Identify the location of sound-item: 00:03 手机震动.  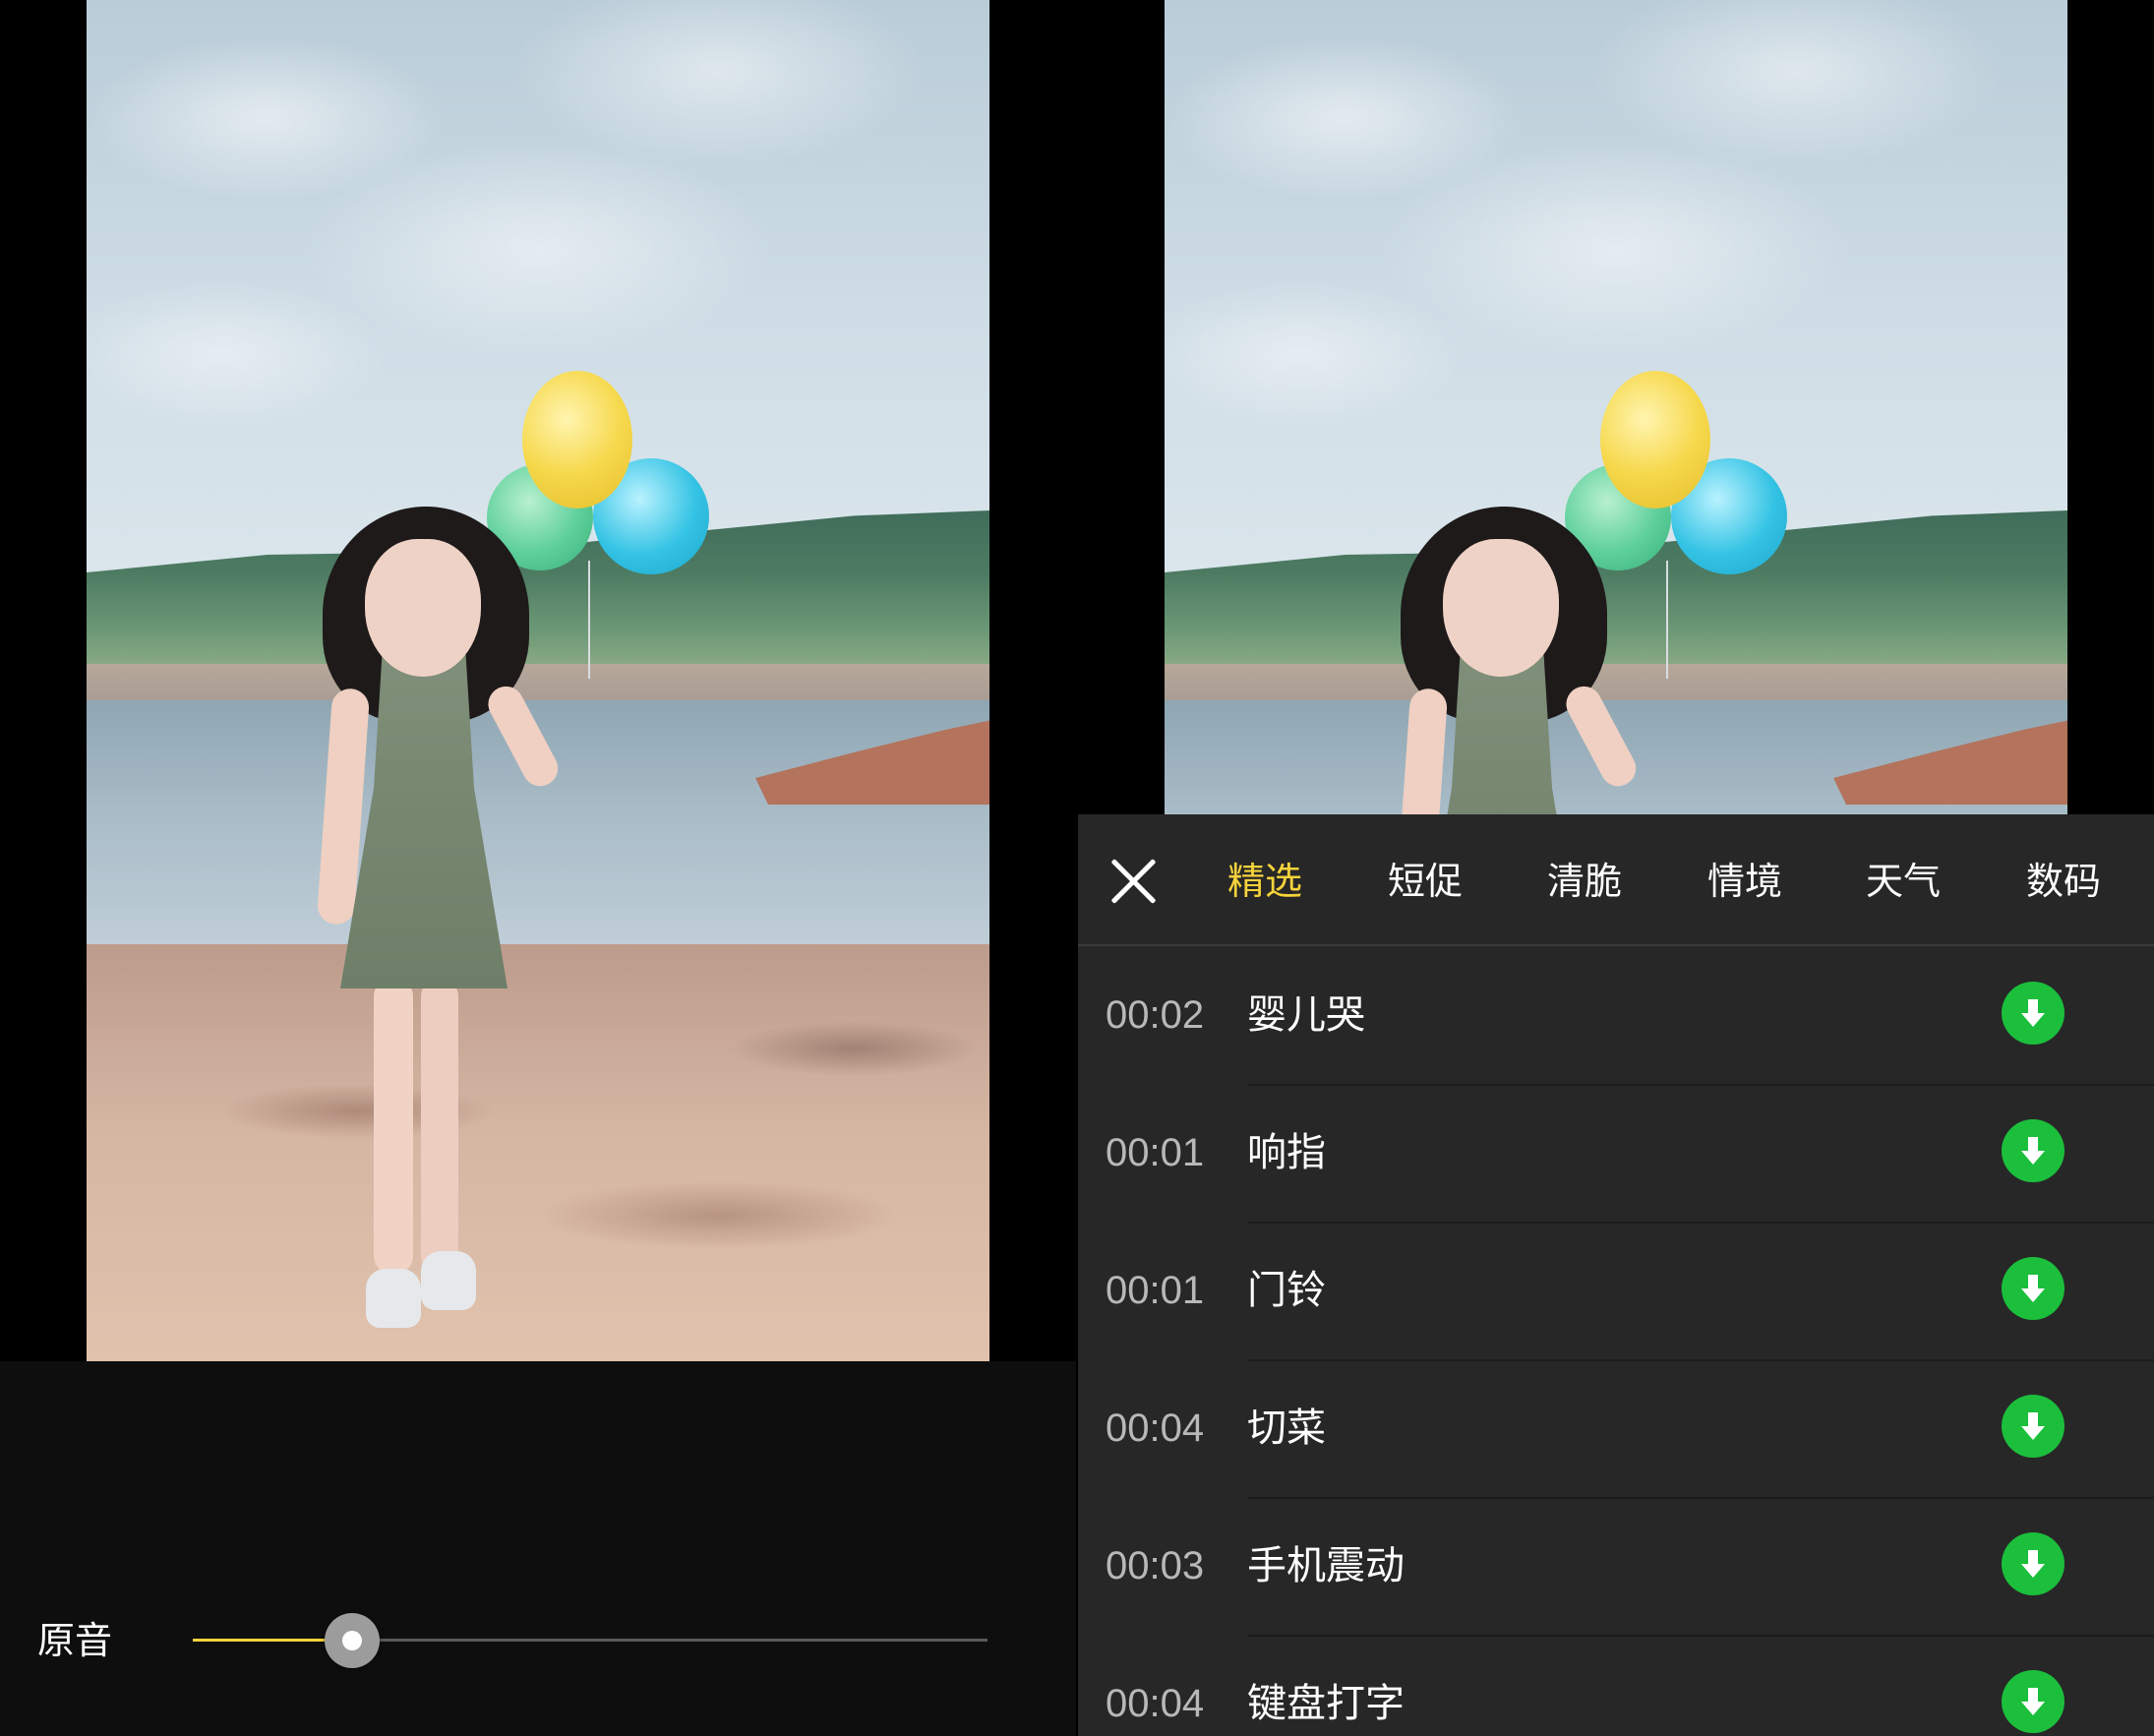
(1616, 1568).